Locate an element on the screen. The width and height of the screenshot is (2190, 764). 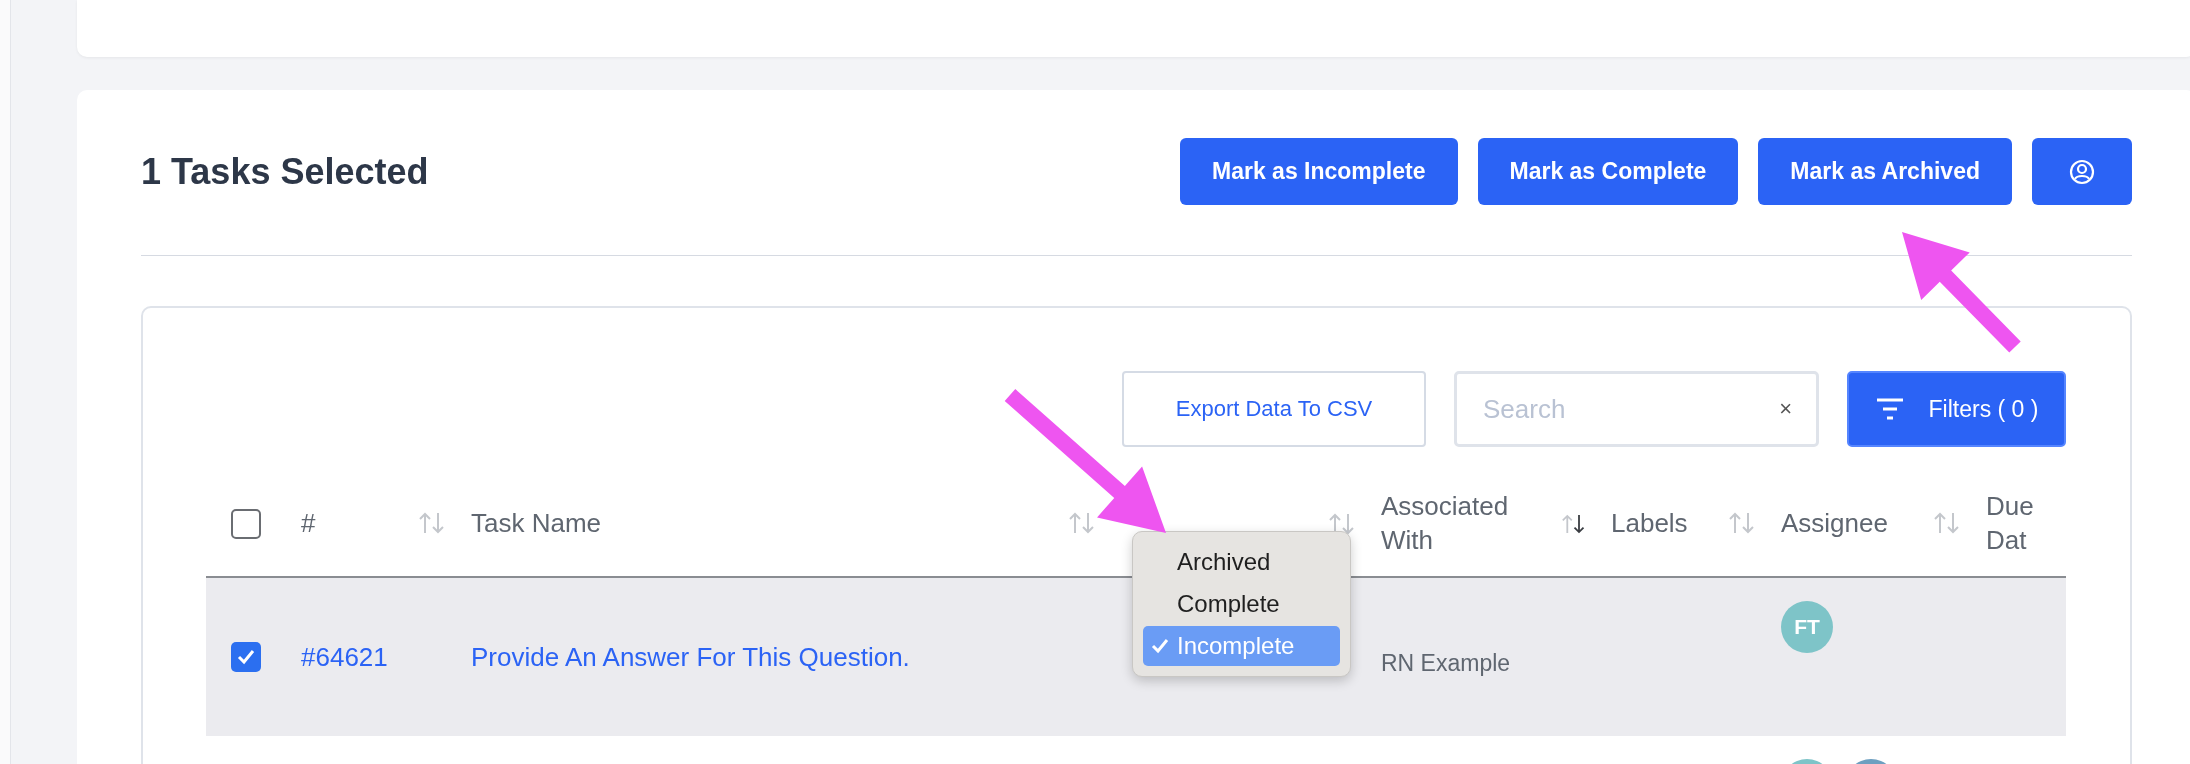
user-icon is located at coordinates (2082, 171).